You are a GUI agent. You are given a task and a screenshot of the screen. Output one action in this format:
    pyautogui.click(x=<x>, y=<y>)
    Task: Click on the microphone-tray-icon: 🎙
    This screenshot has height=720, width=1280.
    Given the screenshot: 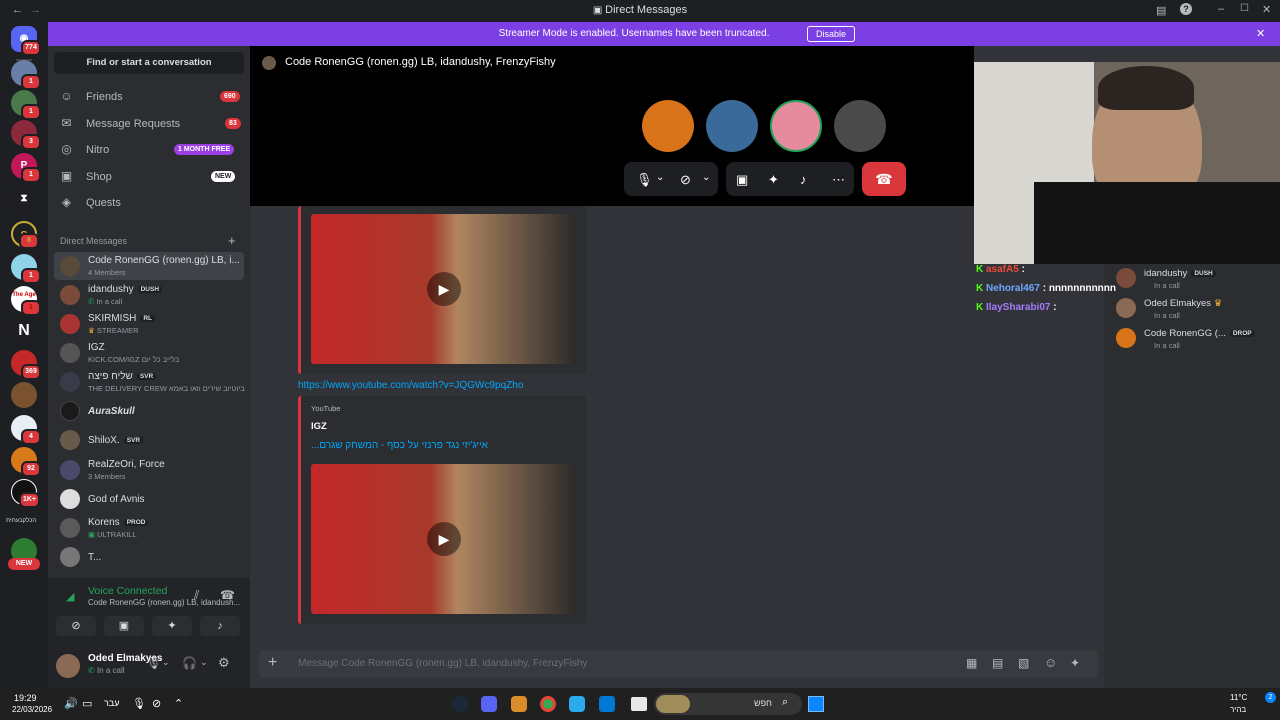 What is the action you would take?
    pyautogui.click(x=139, y=703)
    